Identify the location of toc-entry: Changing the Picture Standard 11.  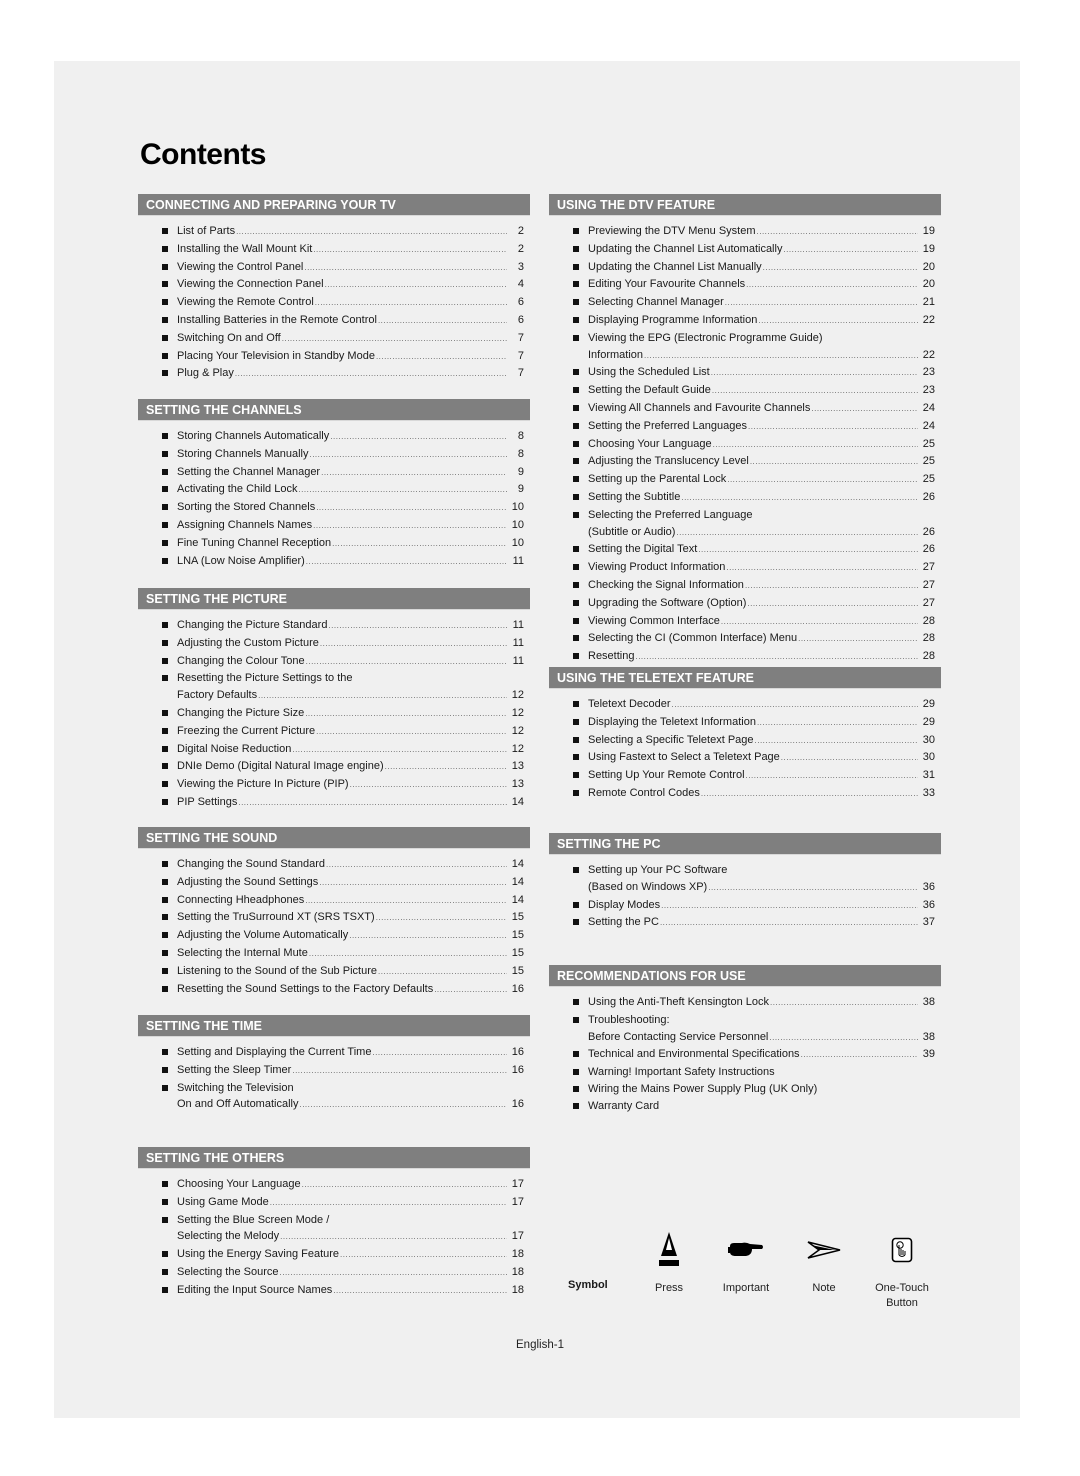
(334, 626).